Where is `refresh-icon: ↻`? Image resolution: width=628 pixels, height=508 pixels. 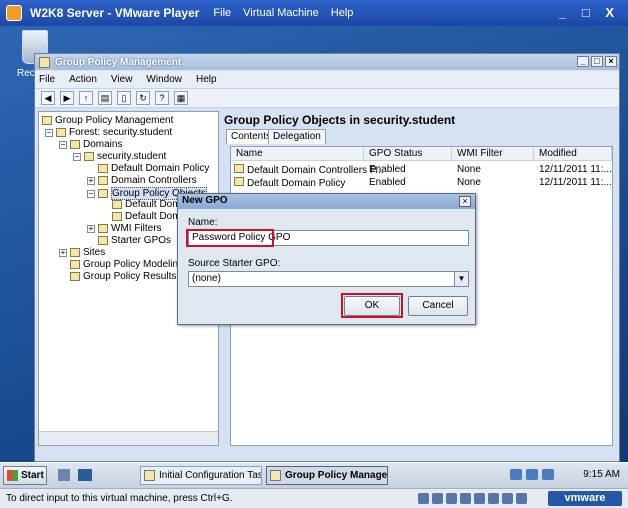 refresh-icon: ↻ is located at coordinates (143, 98).